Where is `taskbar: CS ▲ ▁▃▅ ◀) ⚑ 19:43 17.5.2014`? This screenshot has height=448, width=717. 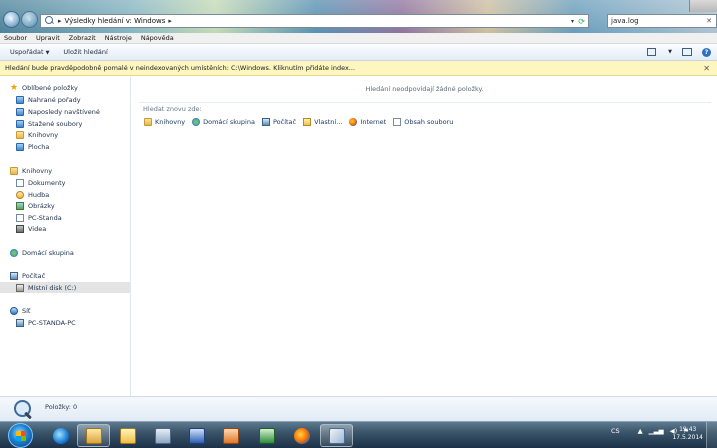 taskbar: CS ▲ ▁▃▅ ◀) ⚑ 19:43 17.5.2014 is located at coordinates (358, 434).